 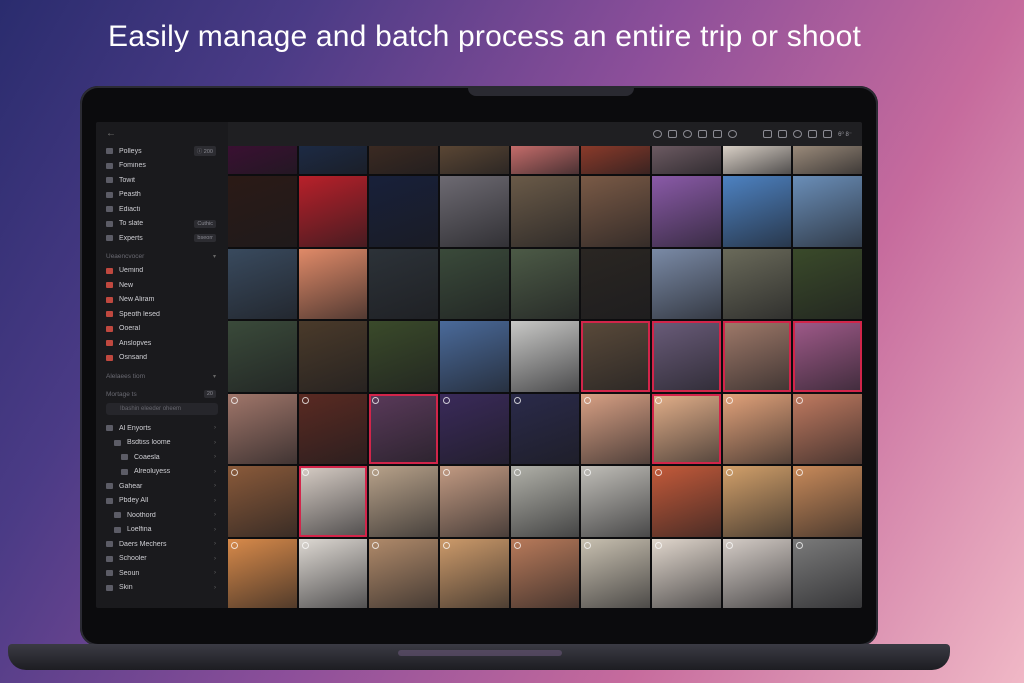 I want to click on tree-item: Alreoluyess ›, so click(x=162, y=472).